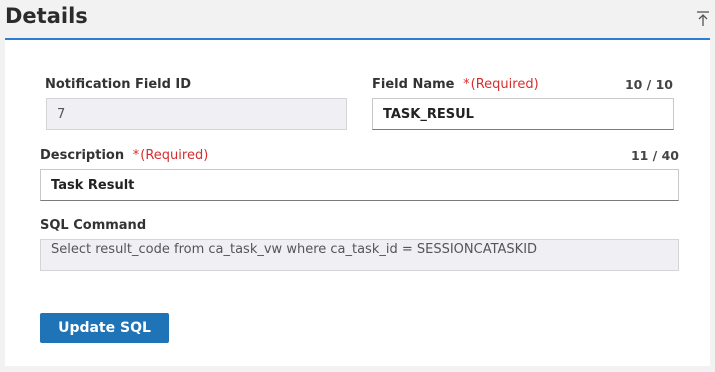 The height and width of the screenshot is (372, 715). I want to click on sql-command-label: SQL Command, so click(93, 225).